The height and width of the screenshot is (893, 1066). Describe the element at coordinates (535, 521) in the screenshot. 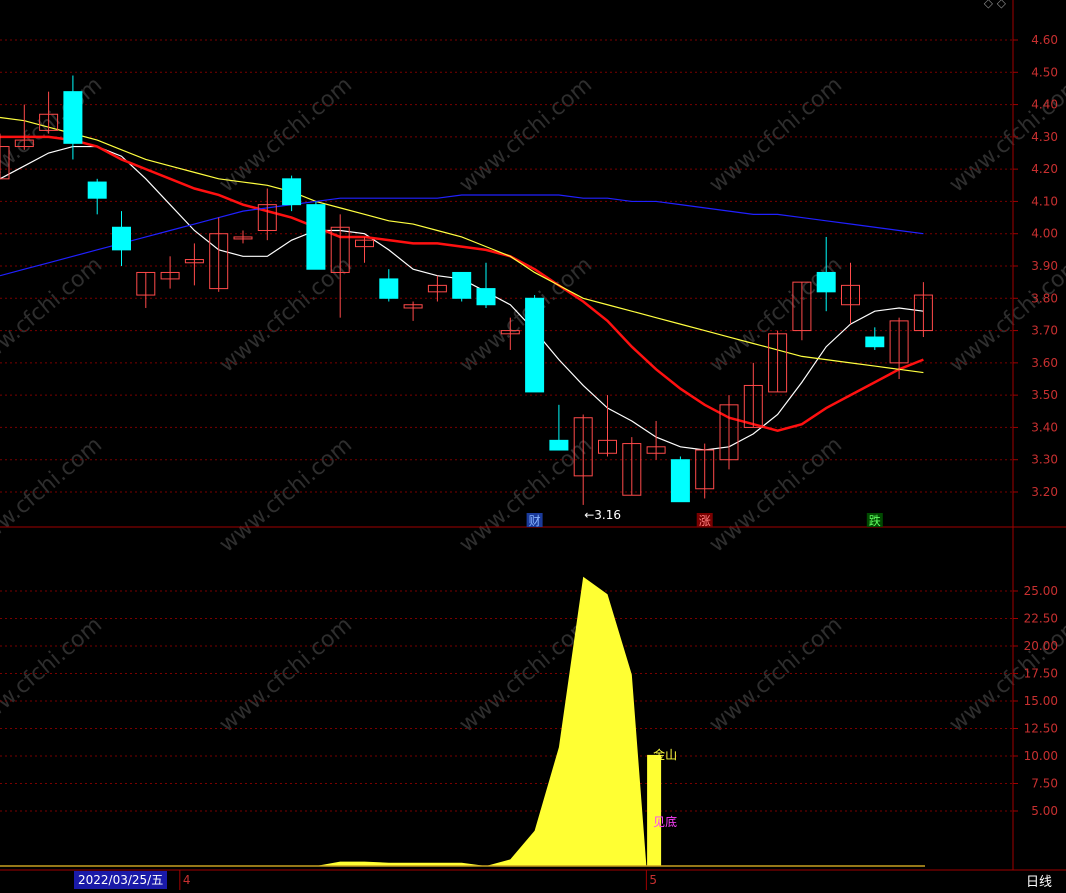

I see `signal-marker: 财` at that location.